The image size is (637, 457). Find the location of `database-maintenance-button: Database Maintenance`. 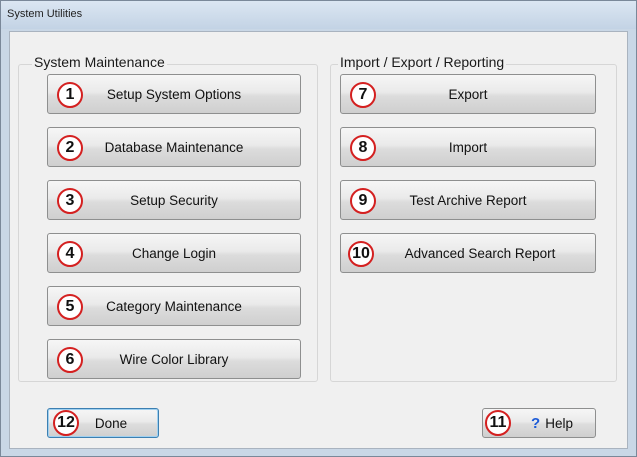

database-maintenance-button: Database Maintenance is located at coordinates (174, 147).